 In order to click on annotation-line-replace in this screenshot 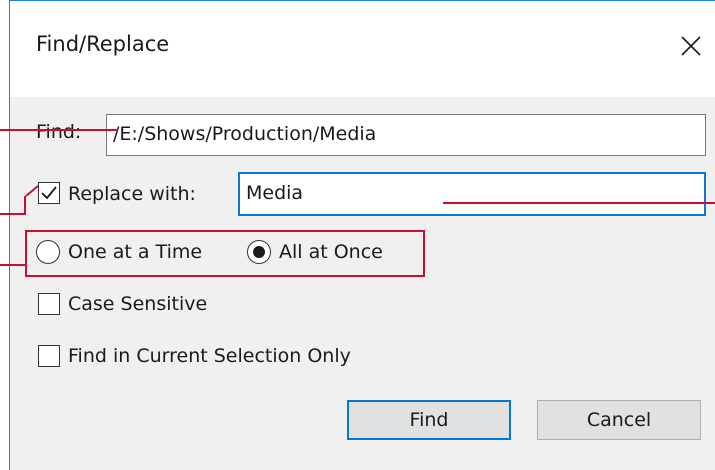, I will do `click(579, 203)`.